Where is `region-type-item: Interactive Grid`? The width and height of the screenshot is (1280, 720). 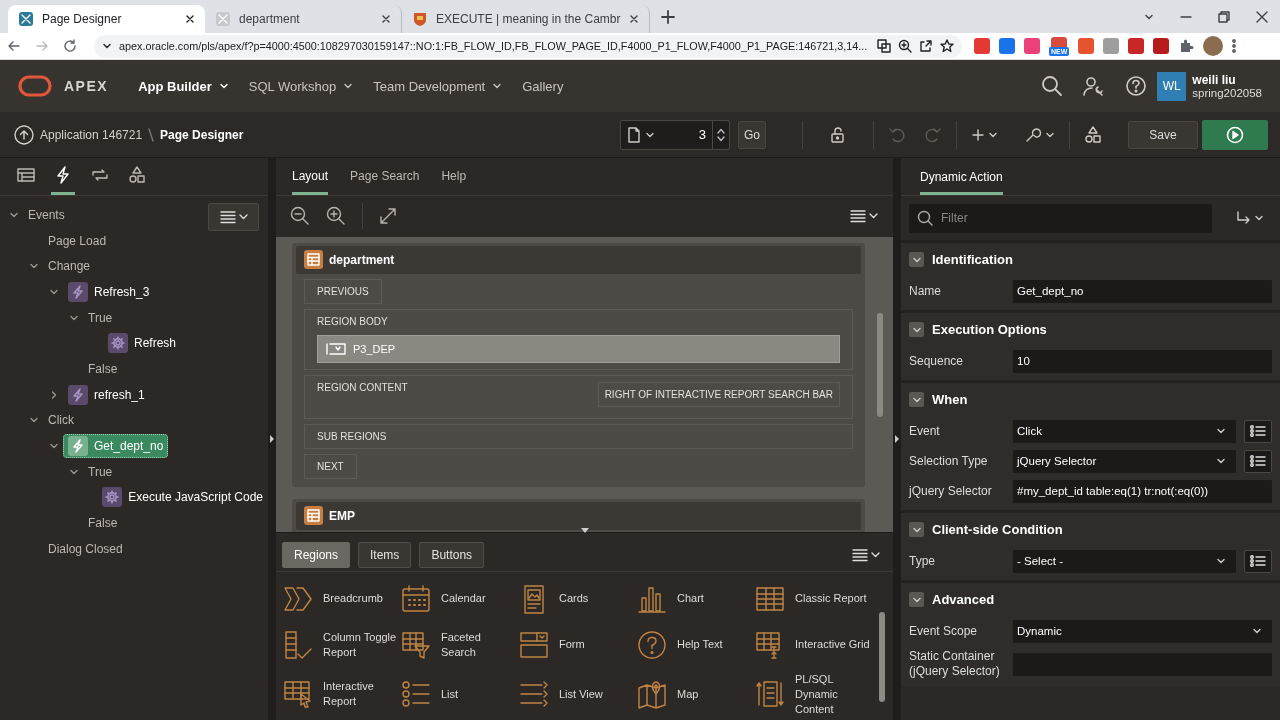
region-type-item: Interactive Grid is located at coordinates (814, 644).